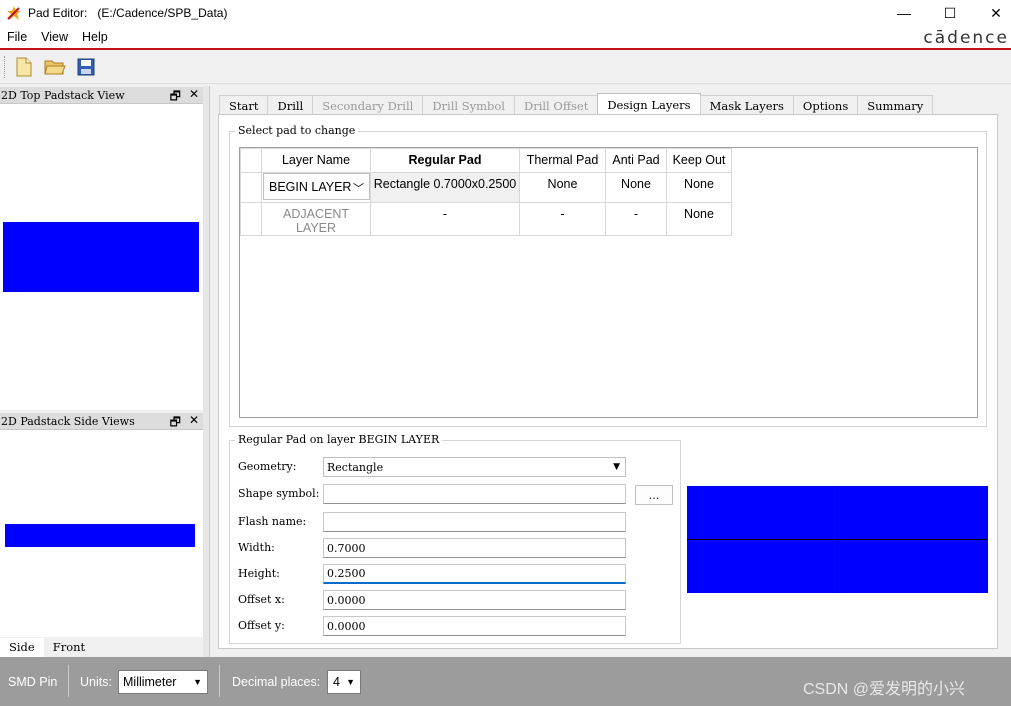 Image resolution: width=1011 pixels, height=706 pixels. Describe the element at coordinates (474, 600) in the screenshot. I see `offset-x-input: 0.0000` at that location.